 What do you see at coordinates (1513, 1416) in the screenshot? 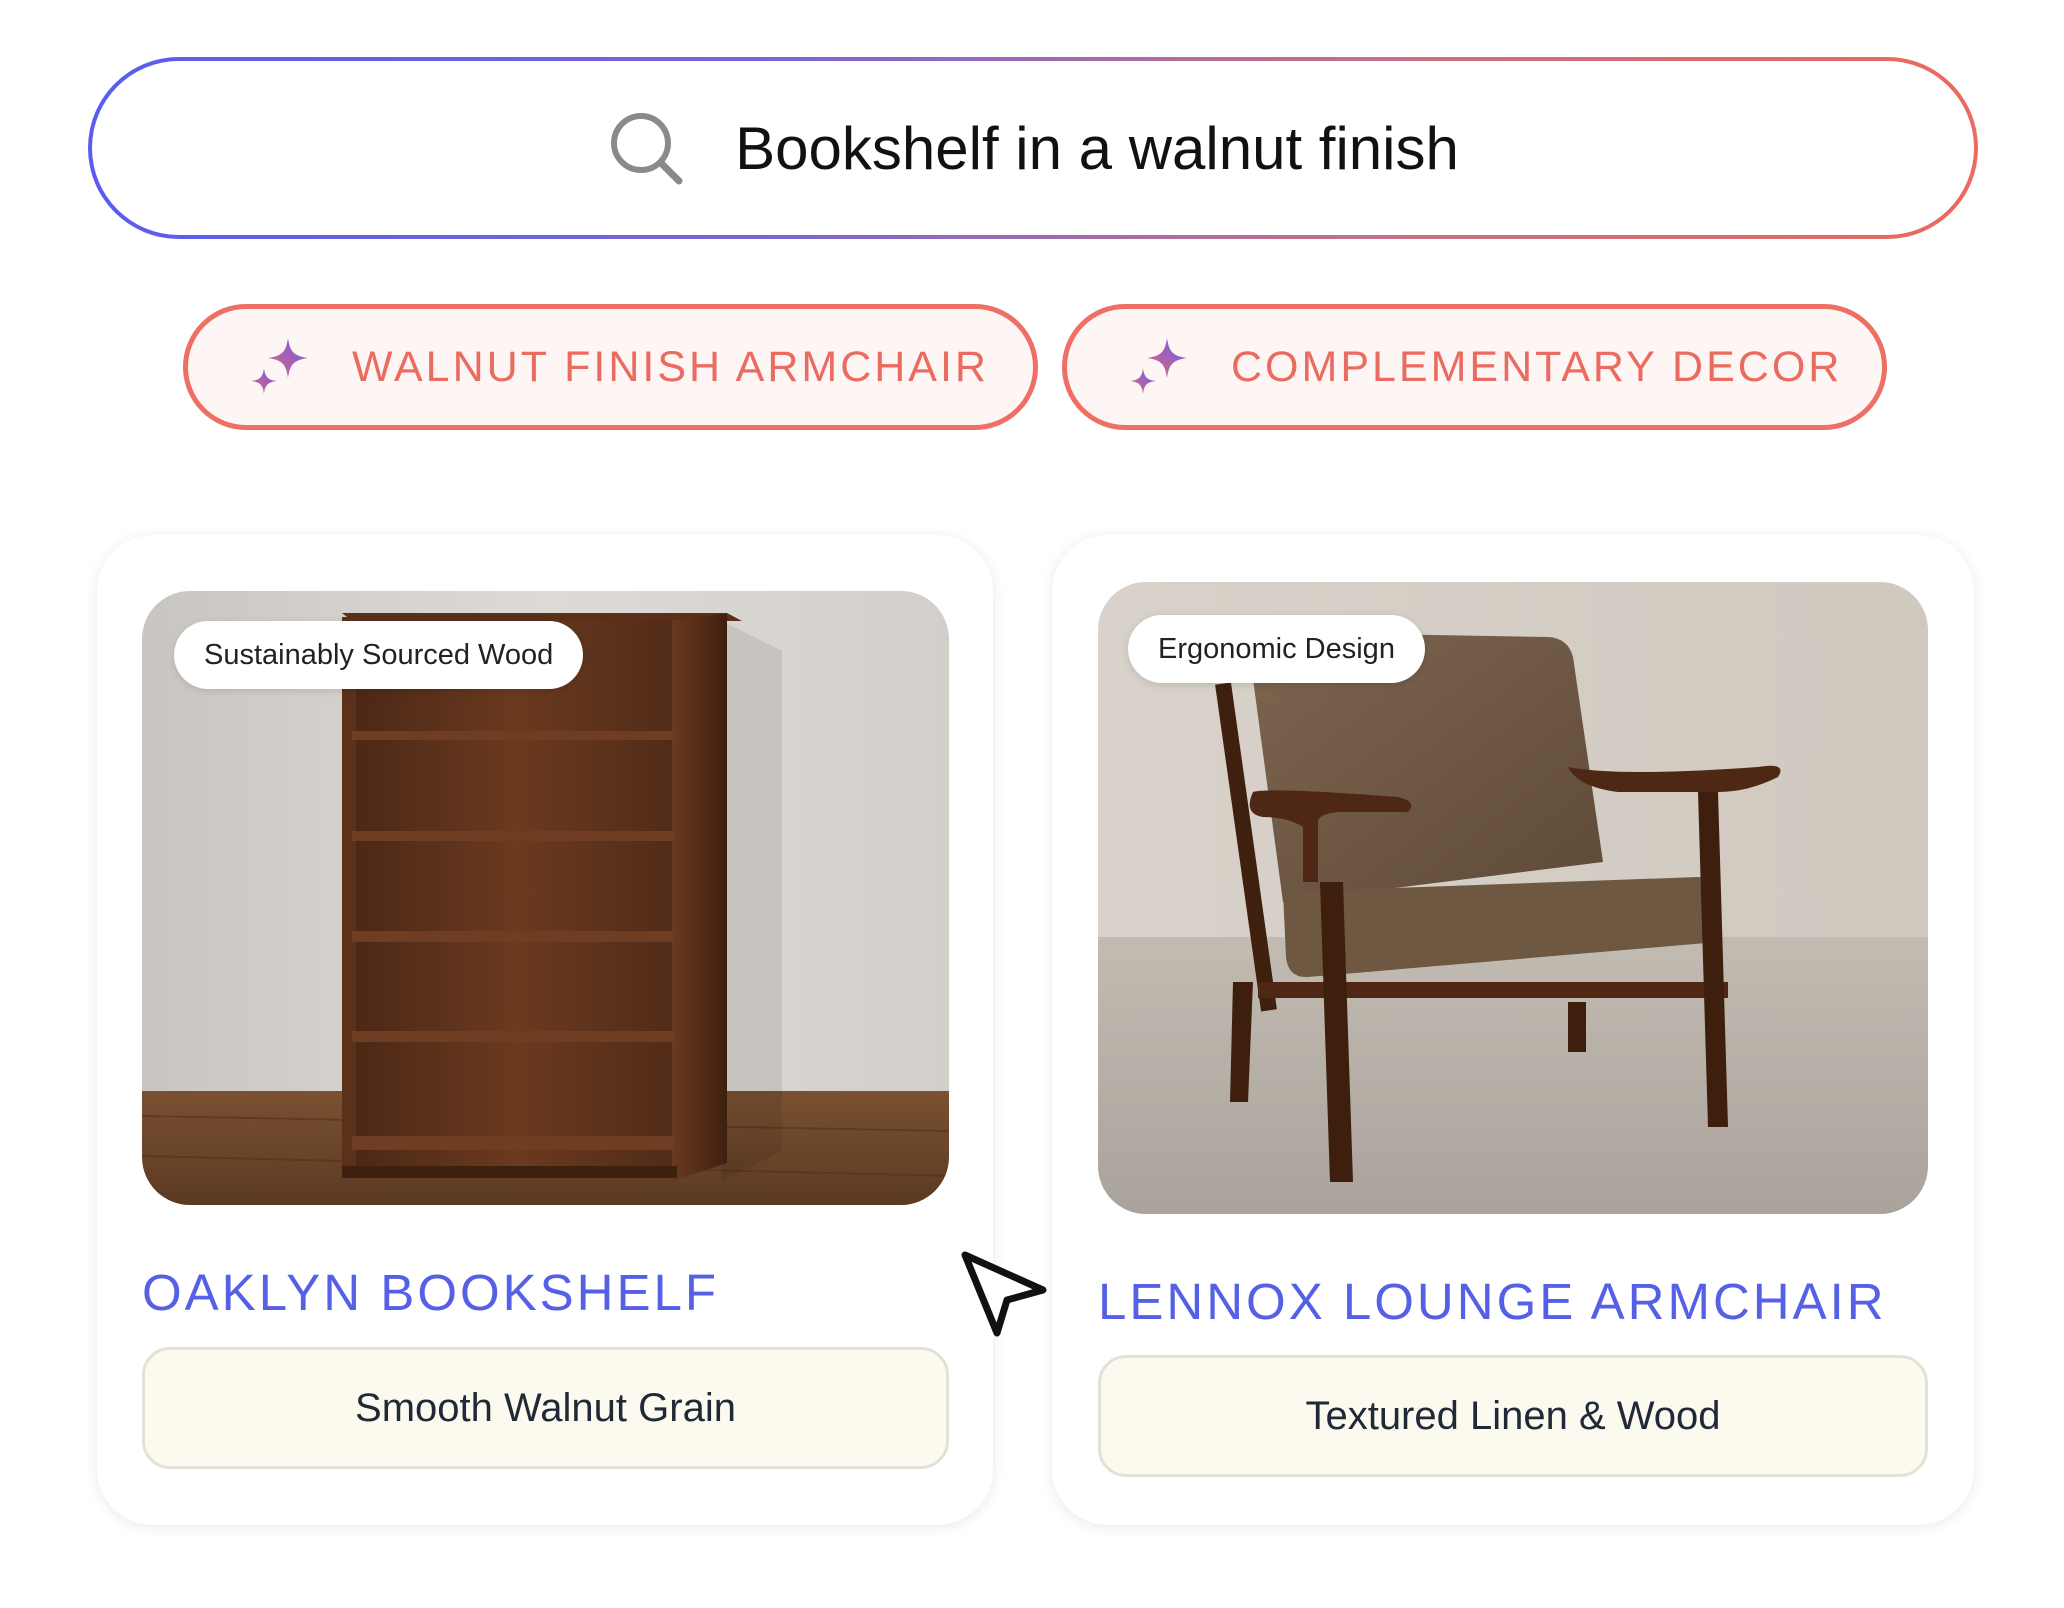
I see `product-feature: Textured Linen & Wood` at bounding box center [1513, 1416].